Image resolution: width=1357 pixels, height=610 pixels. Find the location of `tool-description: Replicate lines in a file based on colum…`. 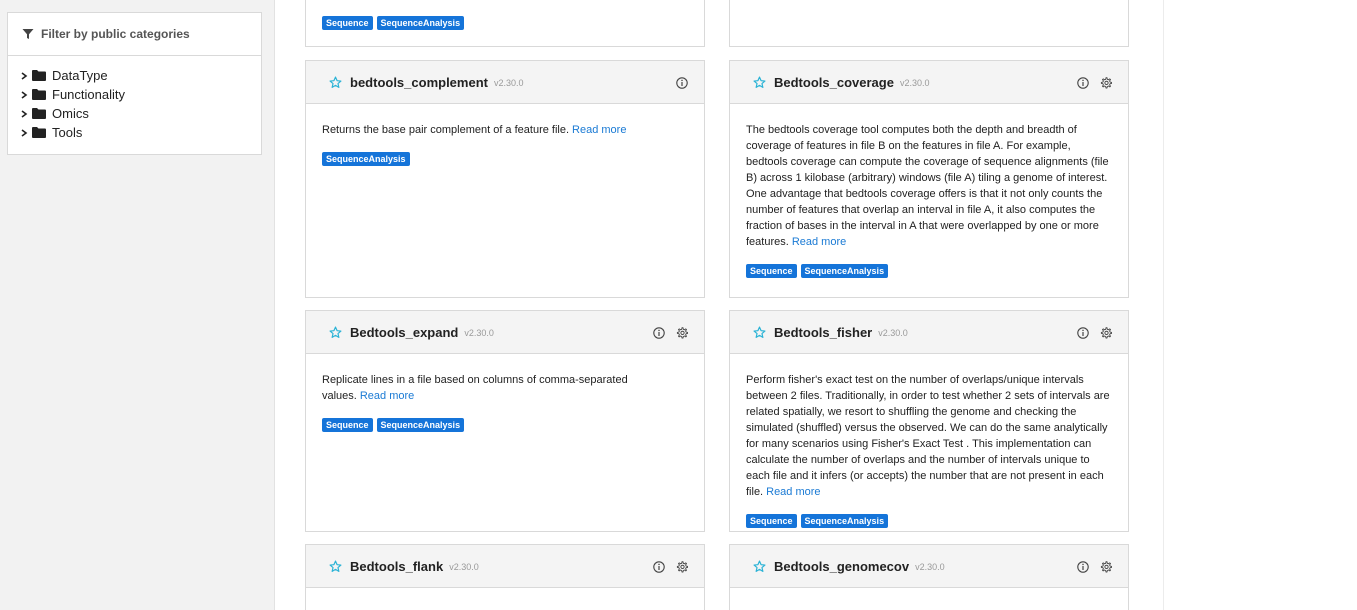

tool-description: Replicate lines in a file based on colum… is located at coordinates (475, 388).